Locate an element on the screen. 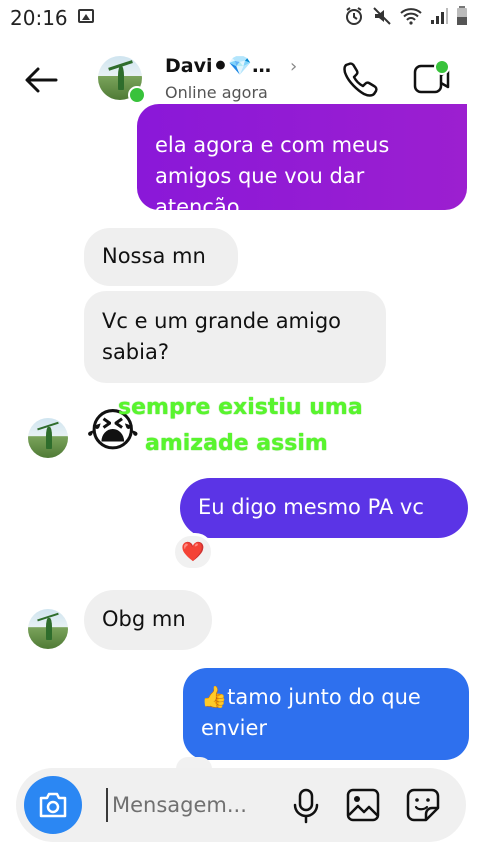  alarm-icon is located at coordinates (354, 16).